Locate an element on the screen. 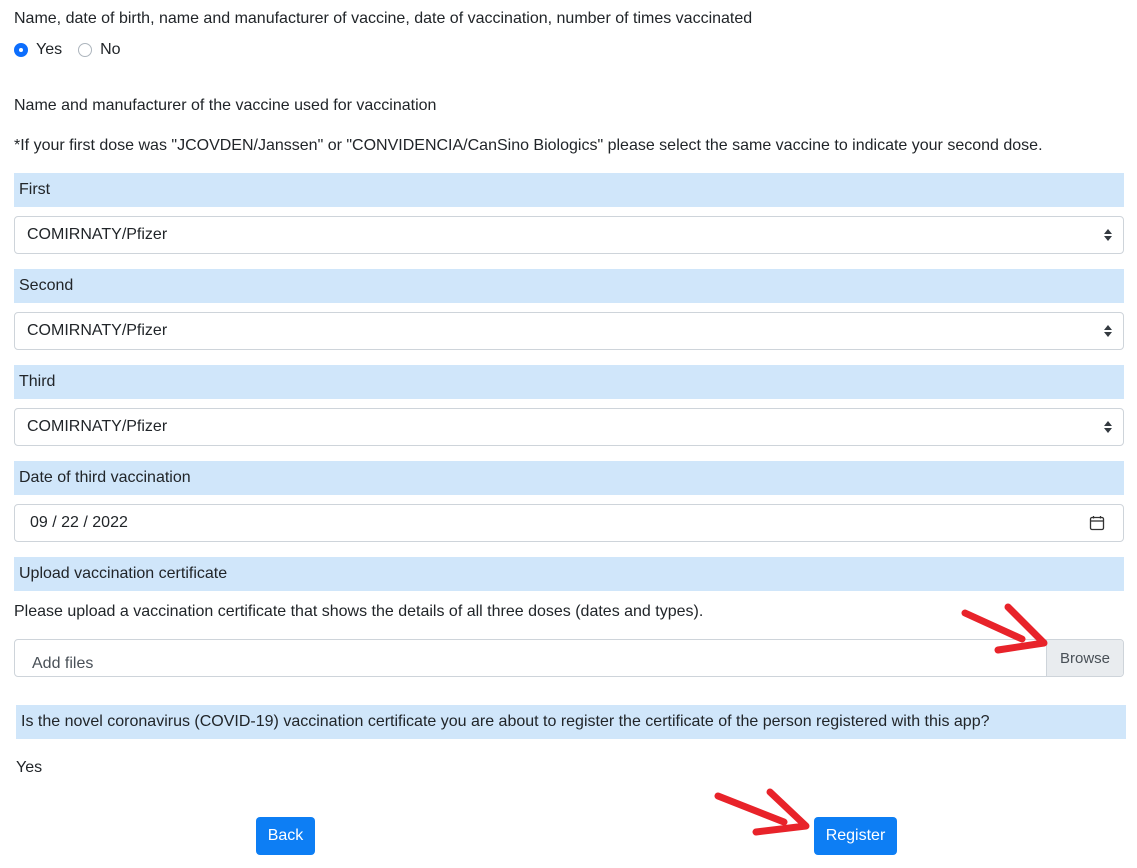 This screenshot has height=868, width=1137. register-button: Register is located at coordinates (855, 836).